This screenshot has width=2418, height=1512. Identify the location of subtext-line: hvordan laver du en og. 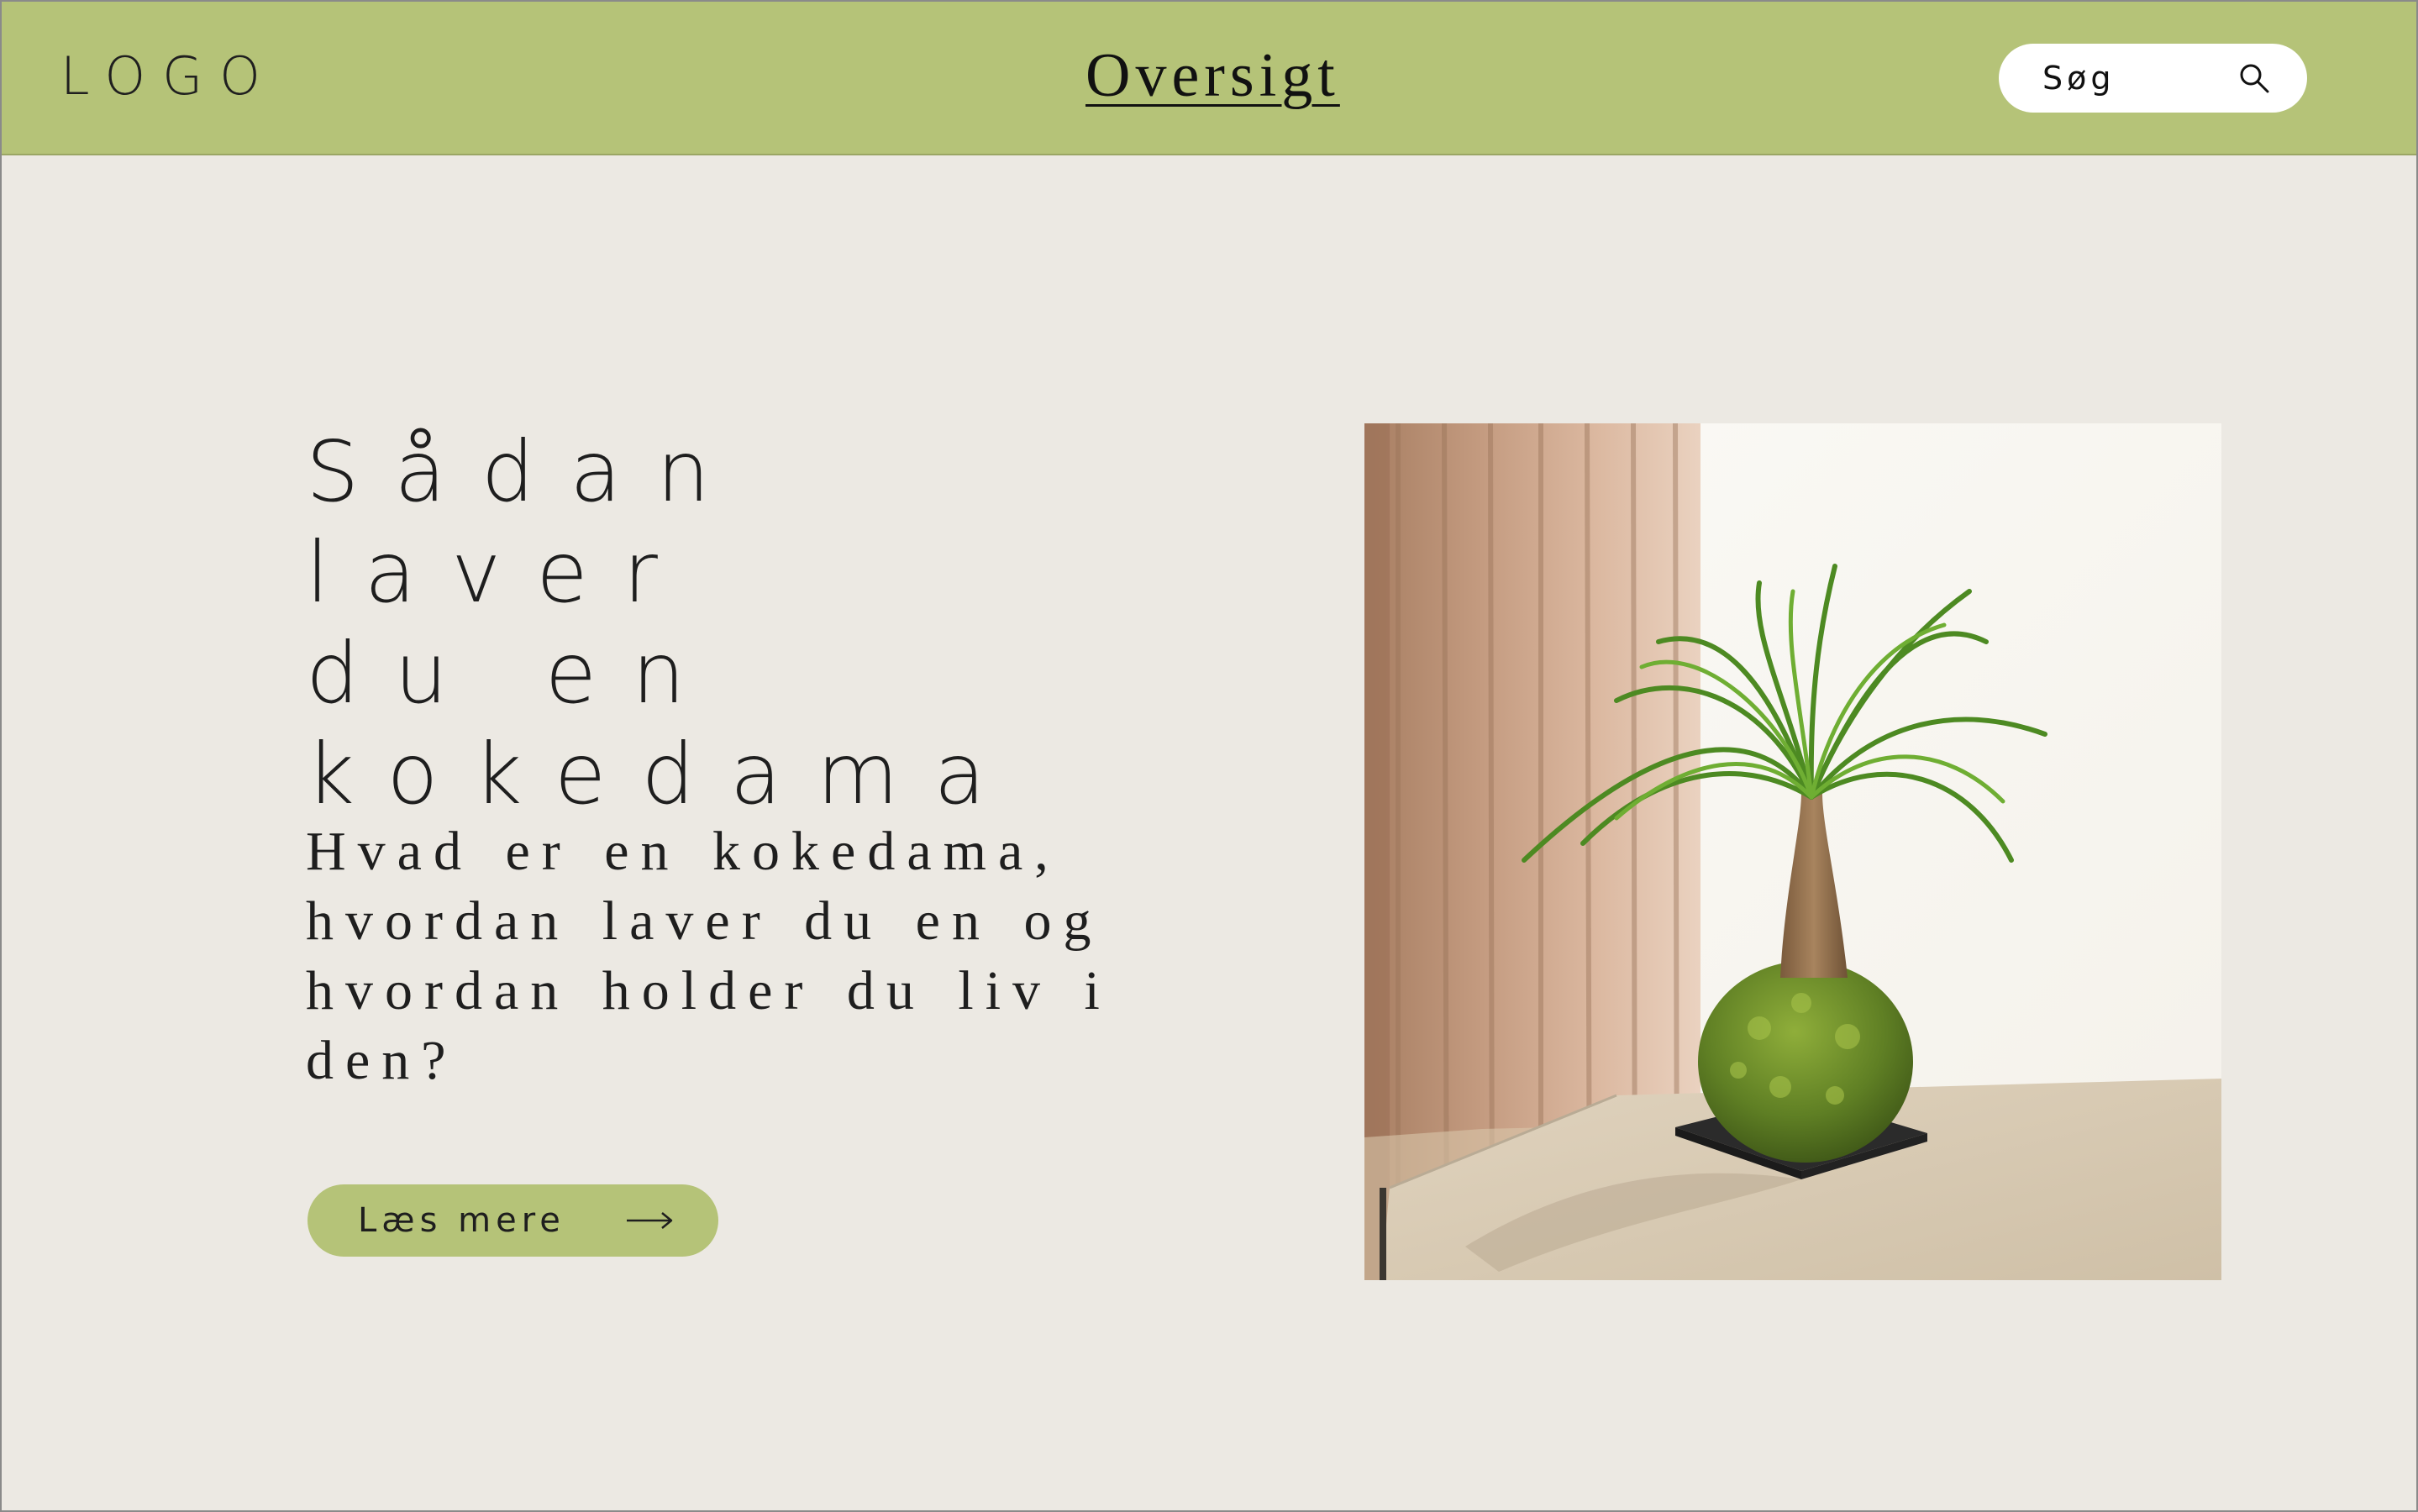
(704, 921).